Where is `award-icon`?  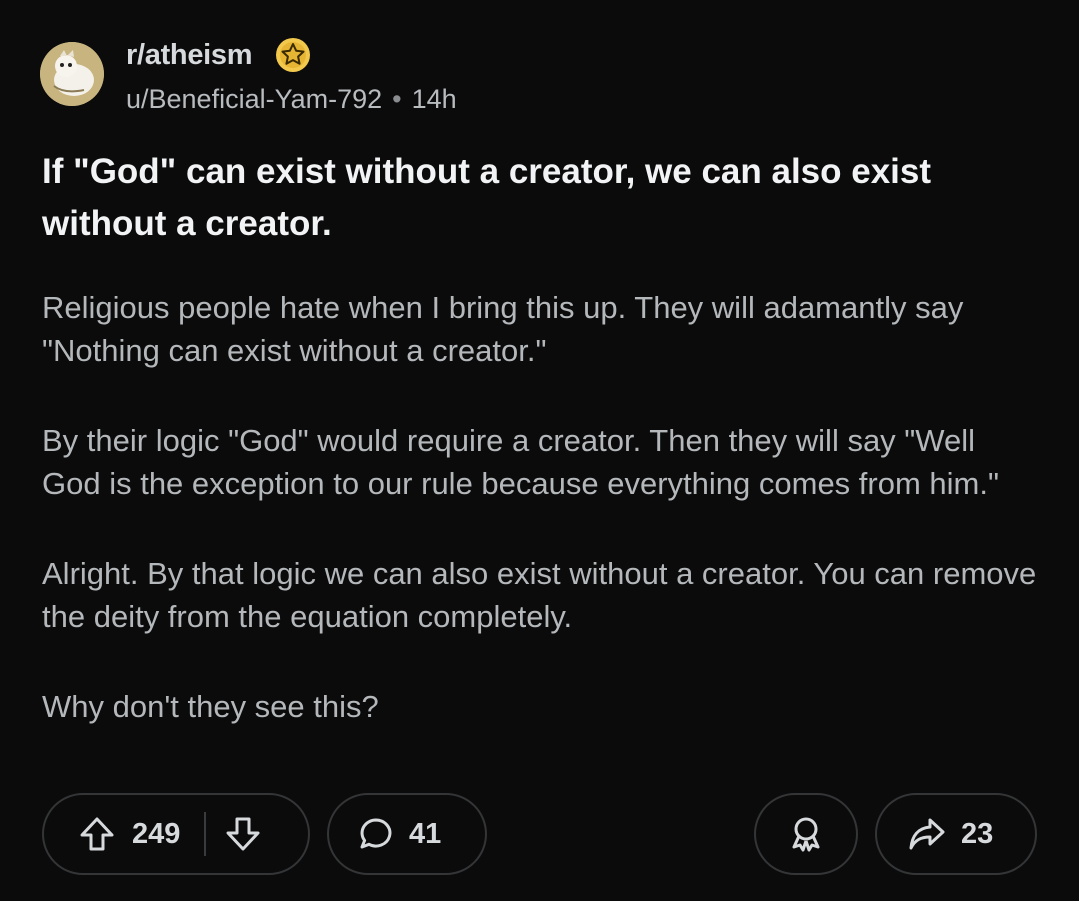
award-icon is located at coordinates (806, 834).